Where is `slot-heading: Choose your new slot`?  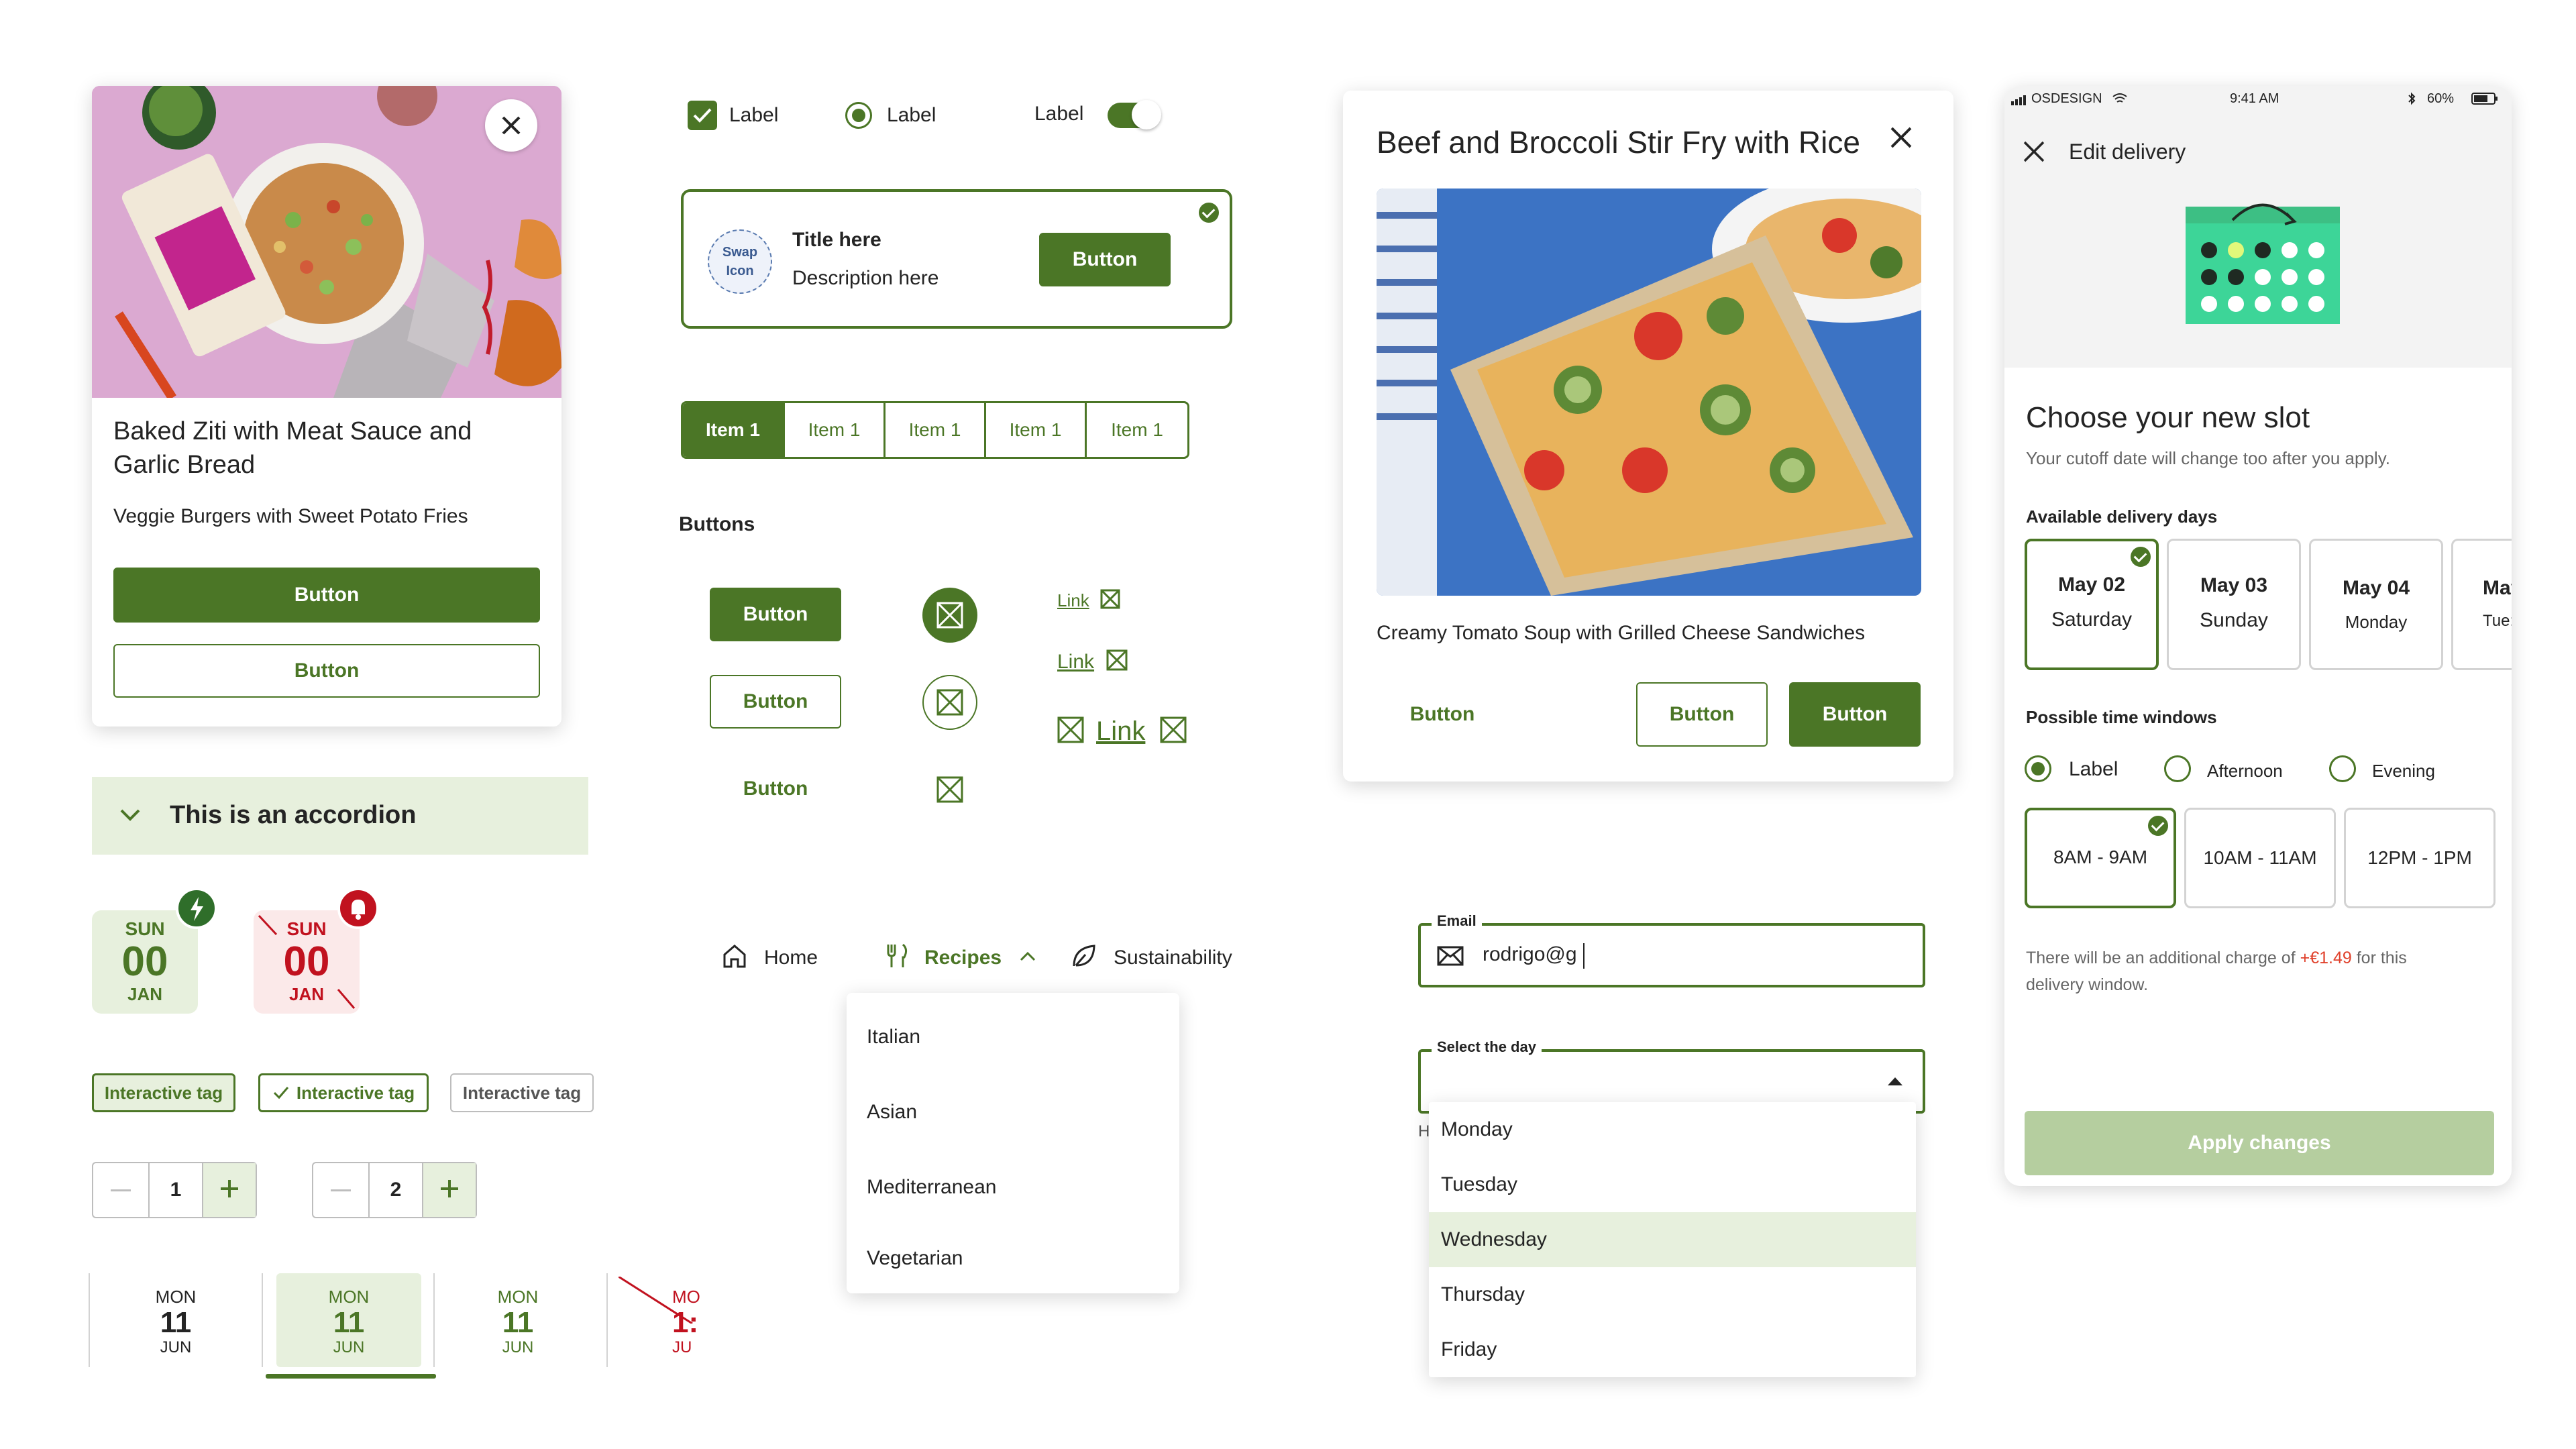 slot-heading: Choose your new slot is located at coordinates (2168, 417).